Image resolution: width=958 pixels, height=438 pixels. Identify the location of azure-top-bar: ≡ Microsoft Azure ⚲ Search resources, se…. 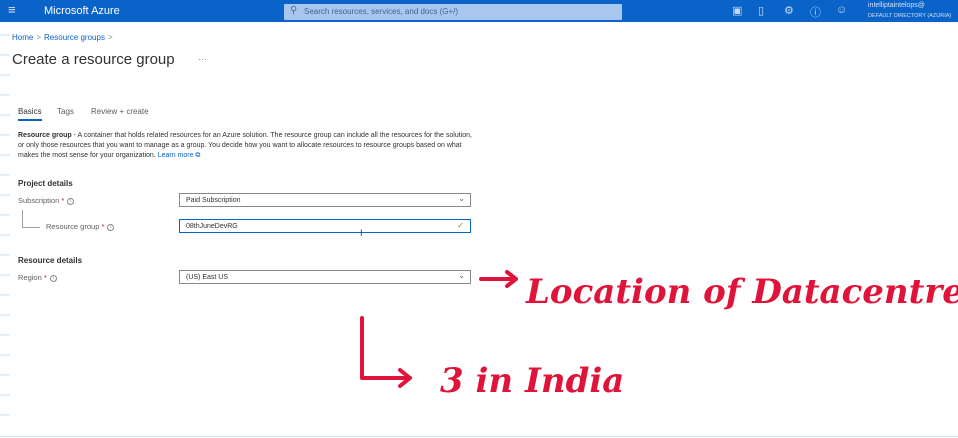
(479, 11).